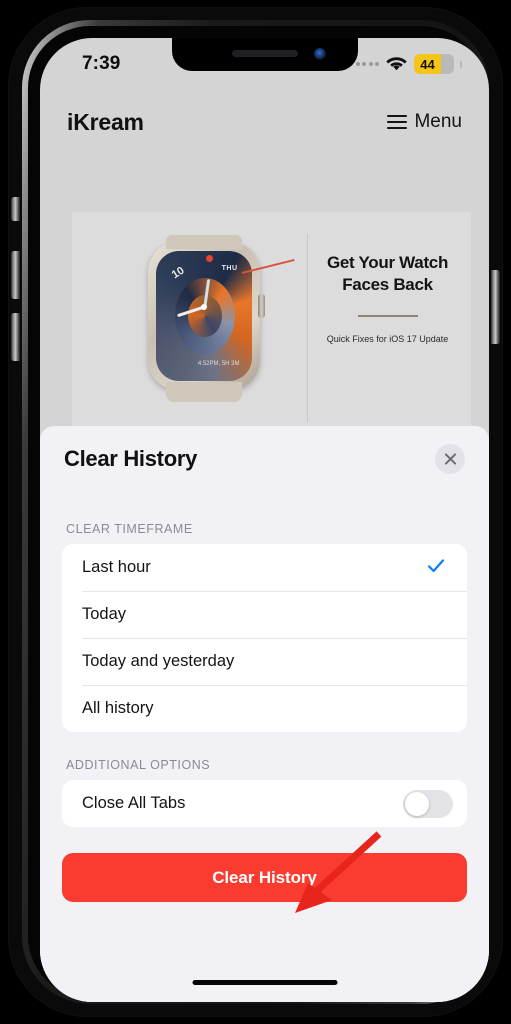 This screenshot has height=1024, width=511. Describe the element at coordinates (131, 458) in the screenshot. I see `sheet-title: Clear History` at that location.